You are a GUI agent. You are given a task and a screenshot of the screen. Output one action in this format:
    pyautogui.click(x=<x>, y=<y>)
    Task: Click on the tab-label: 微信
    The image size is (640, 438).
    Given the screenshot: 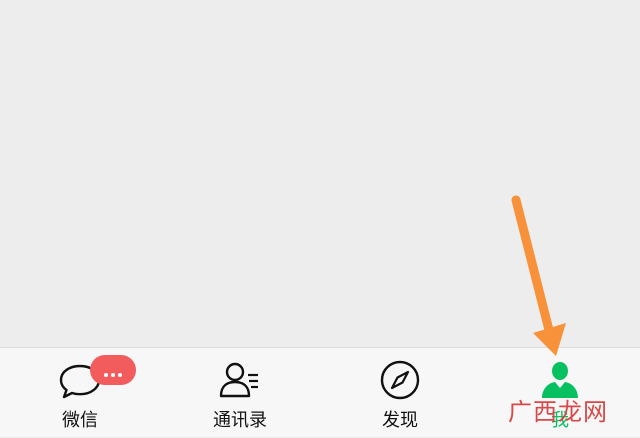 What is the action you would take?
    pyautogui.click(x=80, y=420)
    